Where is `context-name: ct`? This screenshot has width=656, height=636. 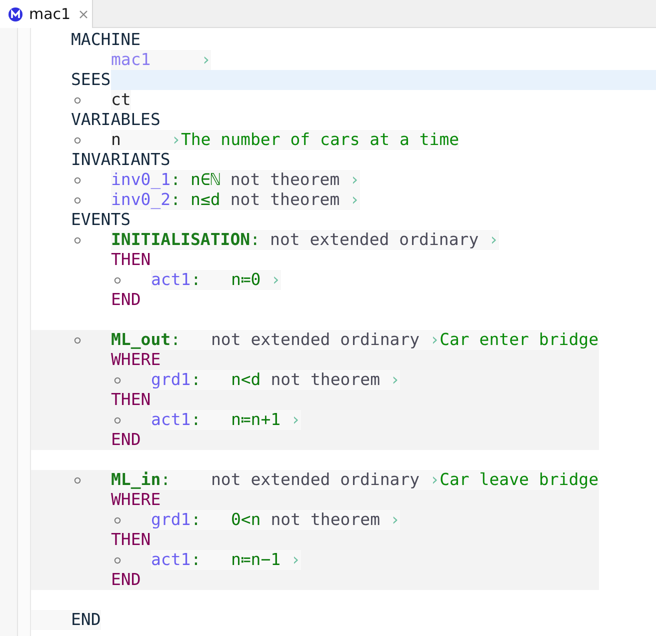
context-name: ct is located at coordinates (121, 100).